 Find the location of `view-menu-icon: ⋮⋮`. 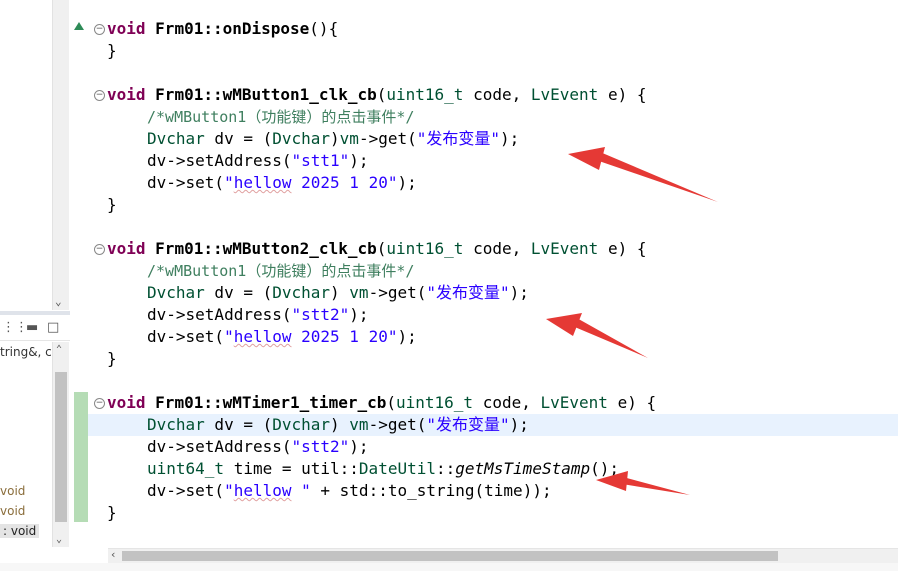

view-menu-icon: ⋮⋮ is located at coordinates (15, 327).